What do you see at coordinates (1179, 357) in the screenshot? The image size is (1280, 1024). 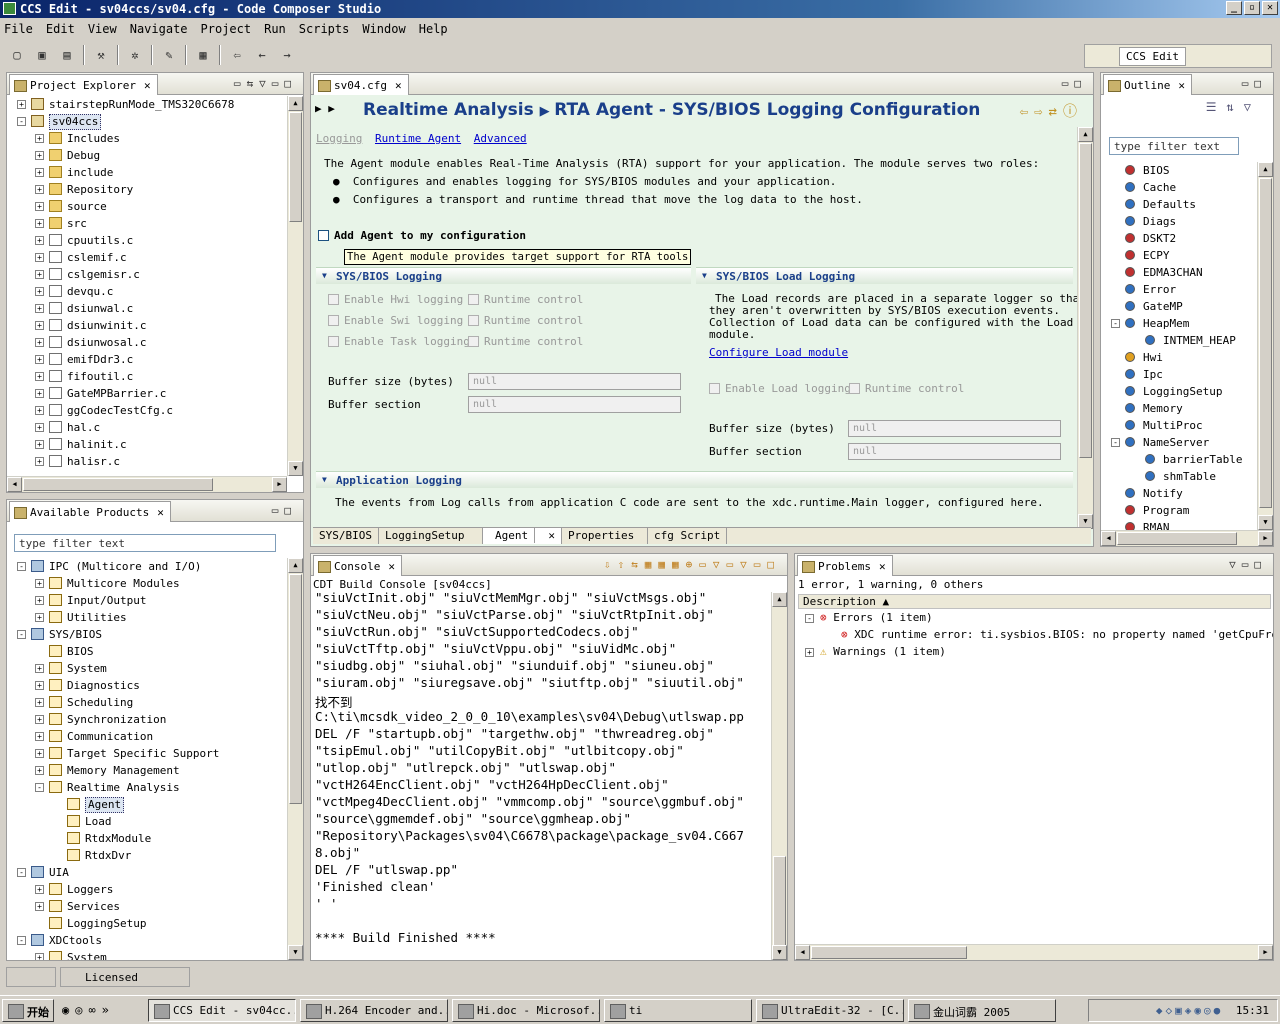 I see `tree-item: Hwi` at bounding box center [1179, 357].